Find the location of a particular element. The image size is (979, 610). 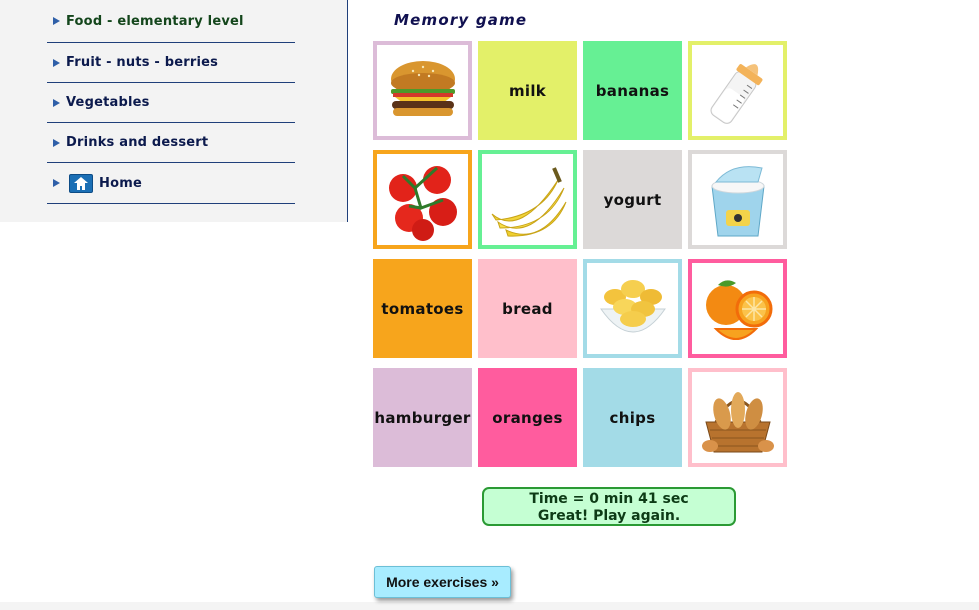

card-label: hamburger is located at coordinates (422, 417).